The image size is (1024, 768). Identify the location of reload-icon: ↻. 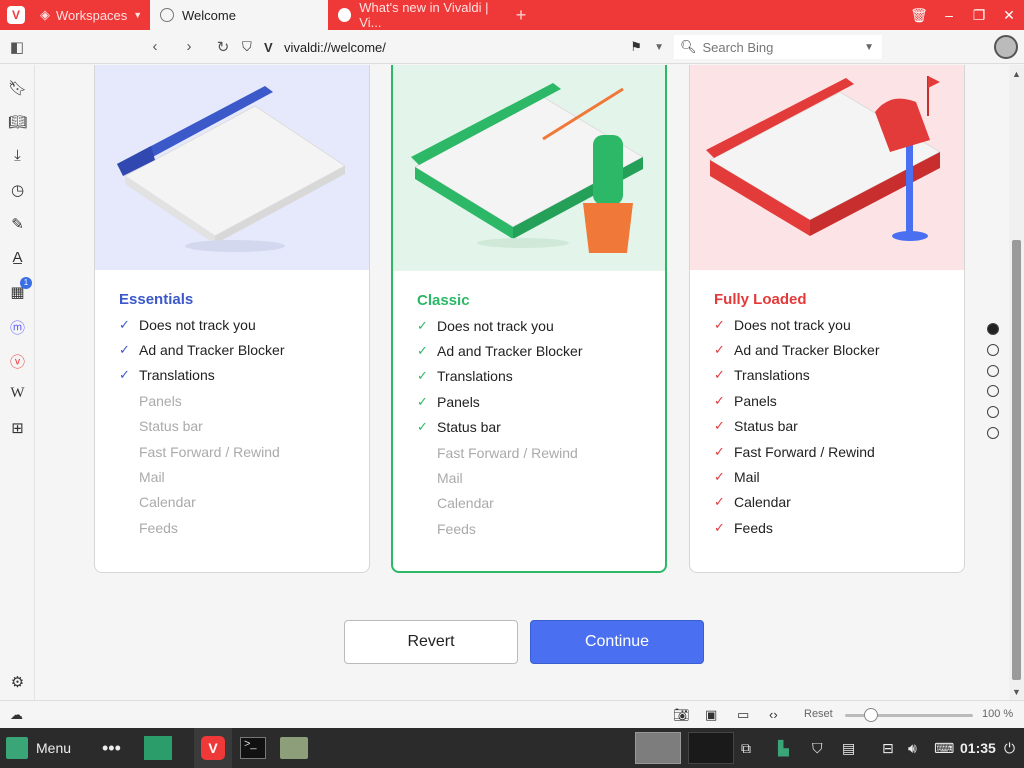
(223, 47).